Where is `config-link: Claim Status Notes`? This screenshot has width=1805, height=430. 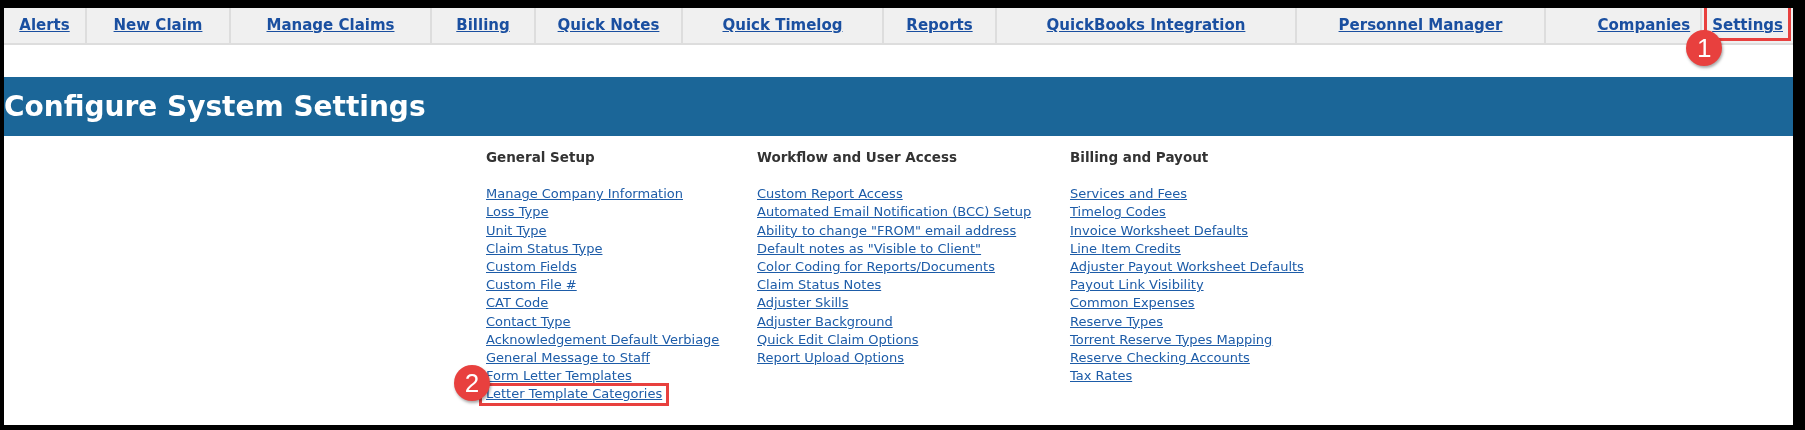
config-link: Claim Status Notes is located at coordinates (819, 285).